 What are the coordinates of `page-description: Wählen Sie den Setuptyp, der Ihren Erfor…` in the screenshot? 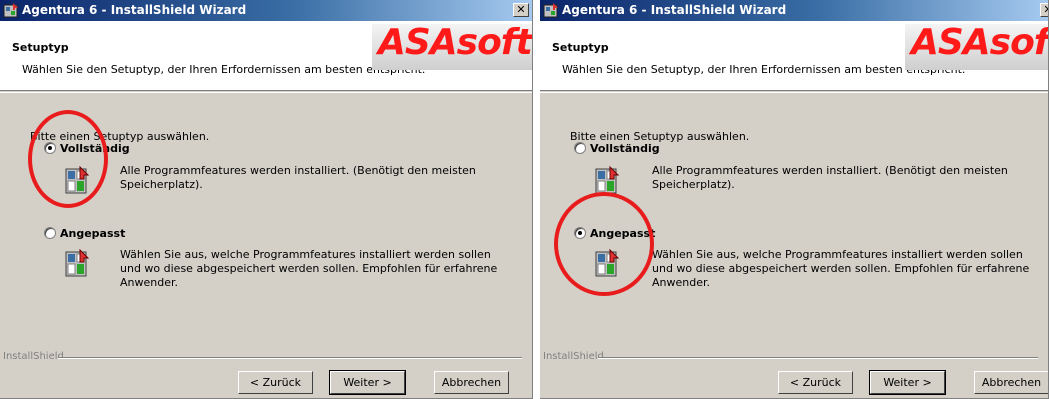 It's located at (224, 69).